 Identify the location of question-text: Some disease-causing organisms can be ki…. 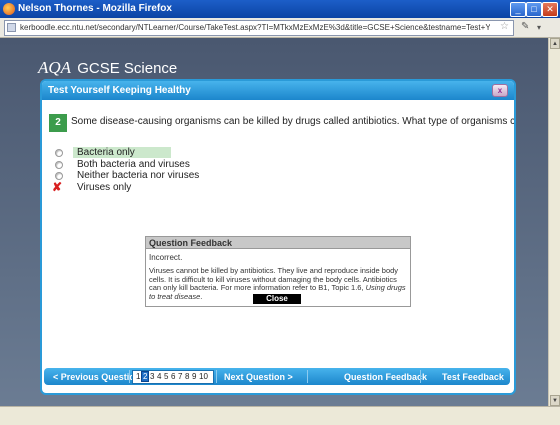
(293, 121).